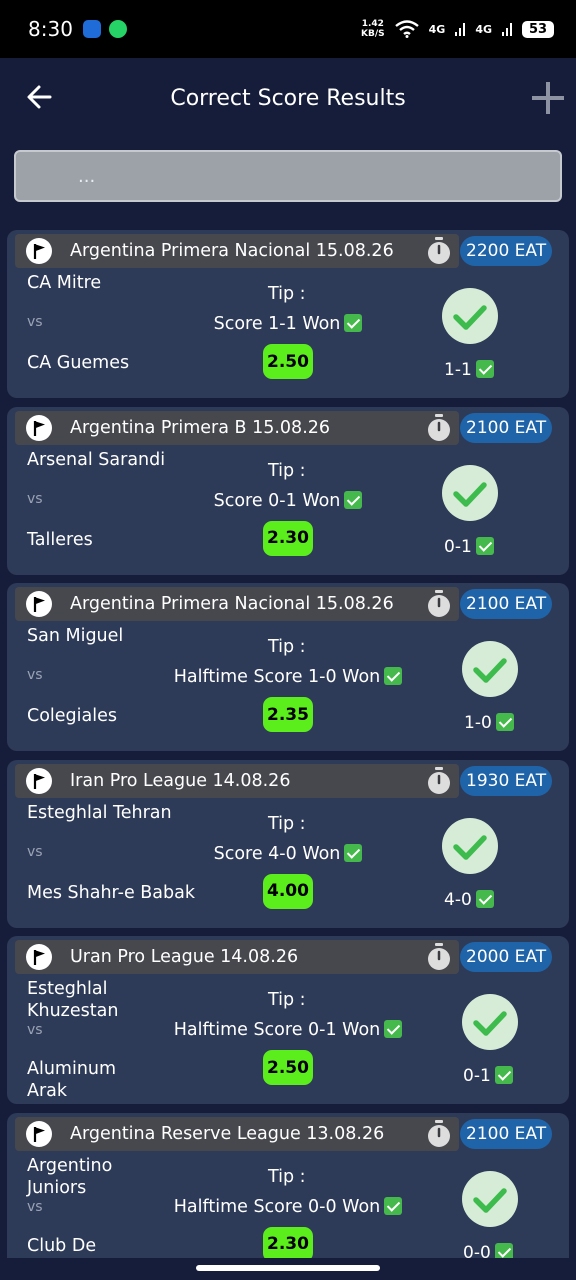  I want to click on status-time: 8:30, so click(50, 29).